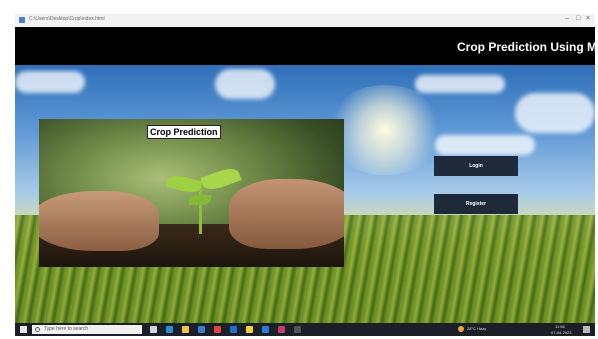 The height and width of the screenshot is (339, 598). What do you see at coordinates (476, 328) in the screenshot?
I see `weather-text: 28°C Hazy` at bounding box center [476, 328].